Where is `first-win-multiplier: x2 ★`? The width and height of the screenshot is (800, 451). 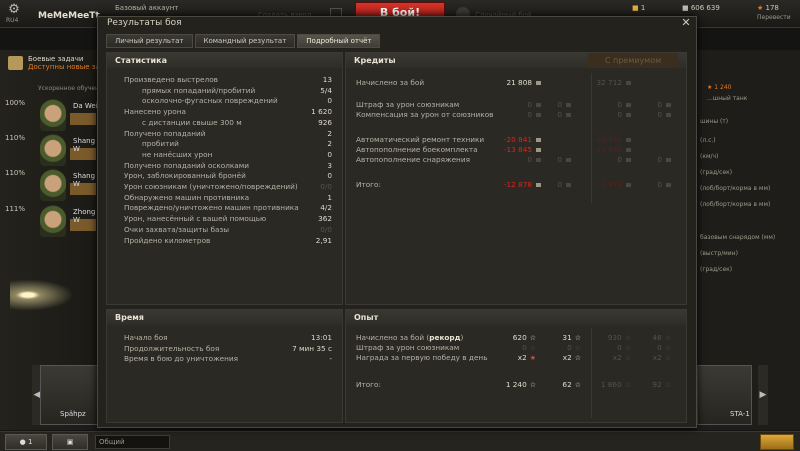 first-win-multiplier: x2 ★ is located at coordinates (526, 357).